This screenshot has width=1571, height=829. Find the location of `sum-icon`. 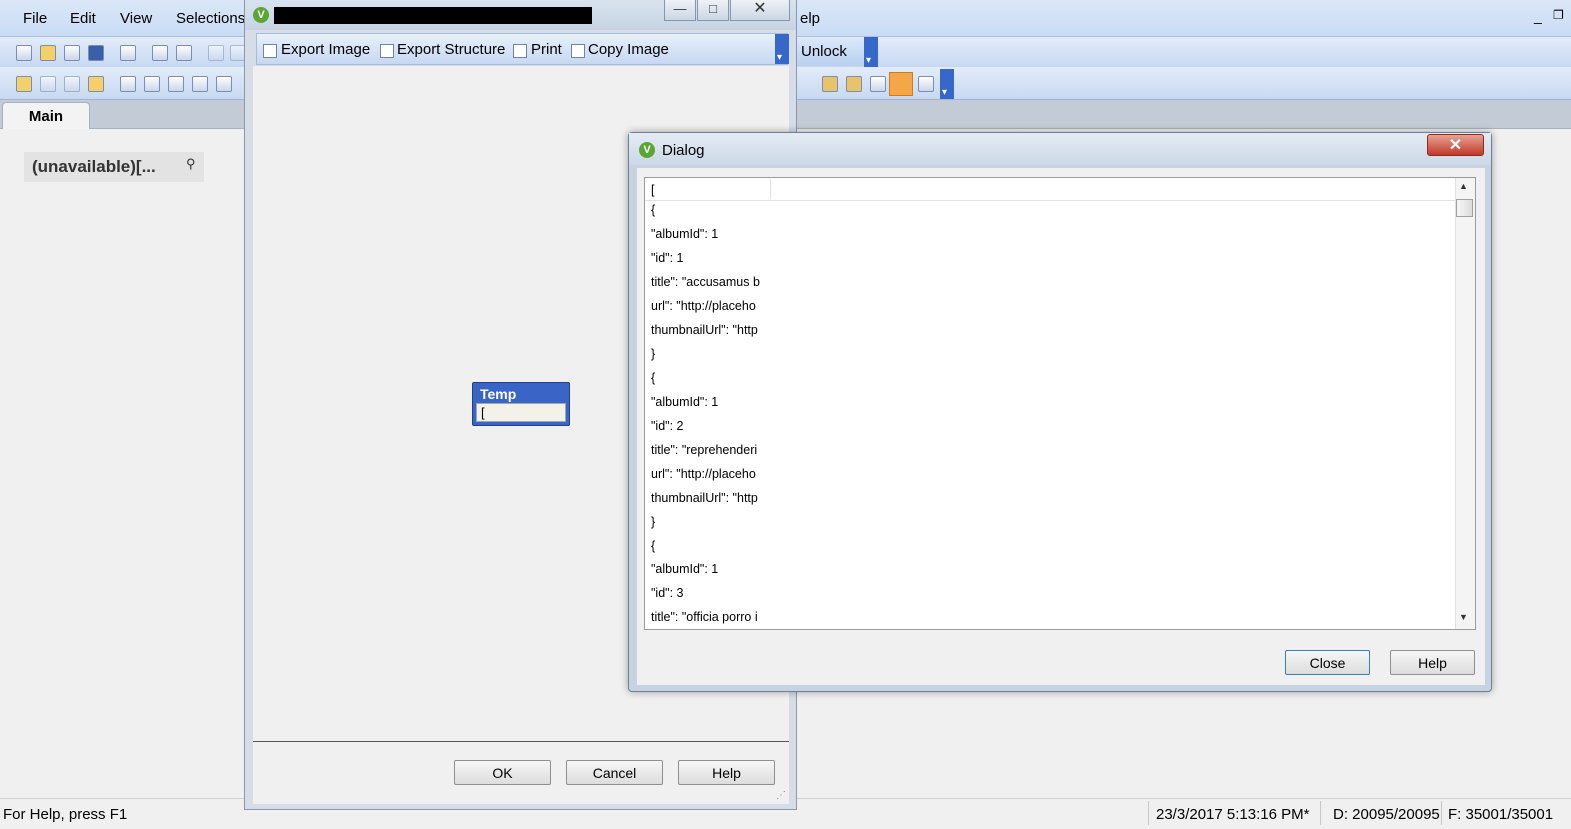

sum-icon is located at coordinates (152, 84).